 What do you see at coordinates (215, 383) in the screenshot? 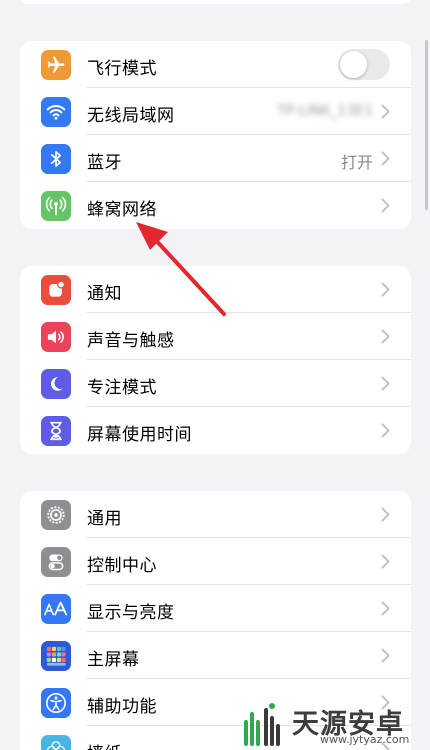
I see `focus-row: 专注模式` at bounding box center [215, 383].